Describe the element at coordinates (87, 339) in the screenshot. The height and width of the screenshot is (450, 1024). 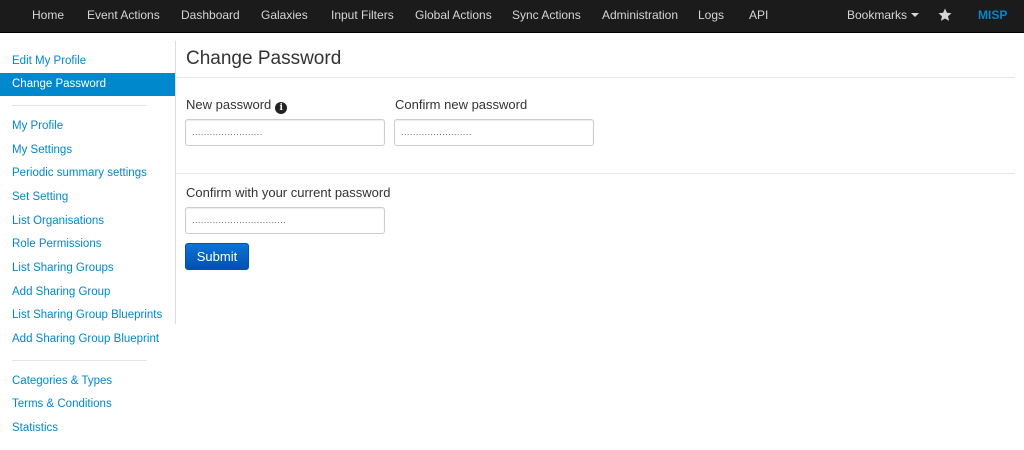
I see `sidebar-item-add-sharing-group-blueprint: Add Sharing Group Blueprint` at that location.